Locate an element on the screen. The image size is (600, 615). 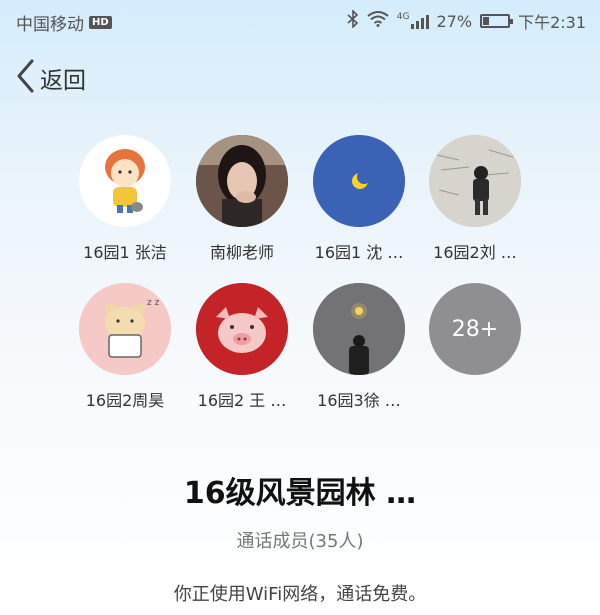
member-item: 南柳老师 is located at coordinates (242, 199).